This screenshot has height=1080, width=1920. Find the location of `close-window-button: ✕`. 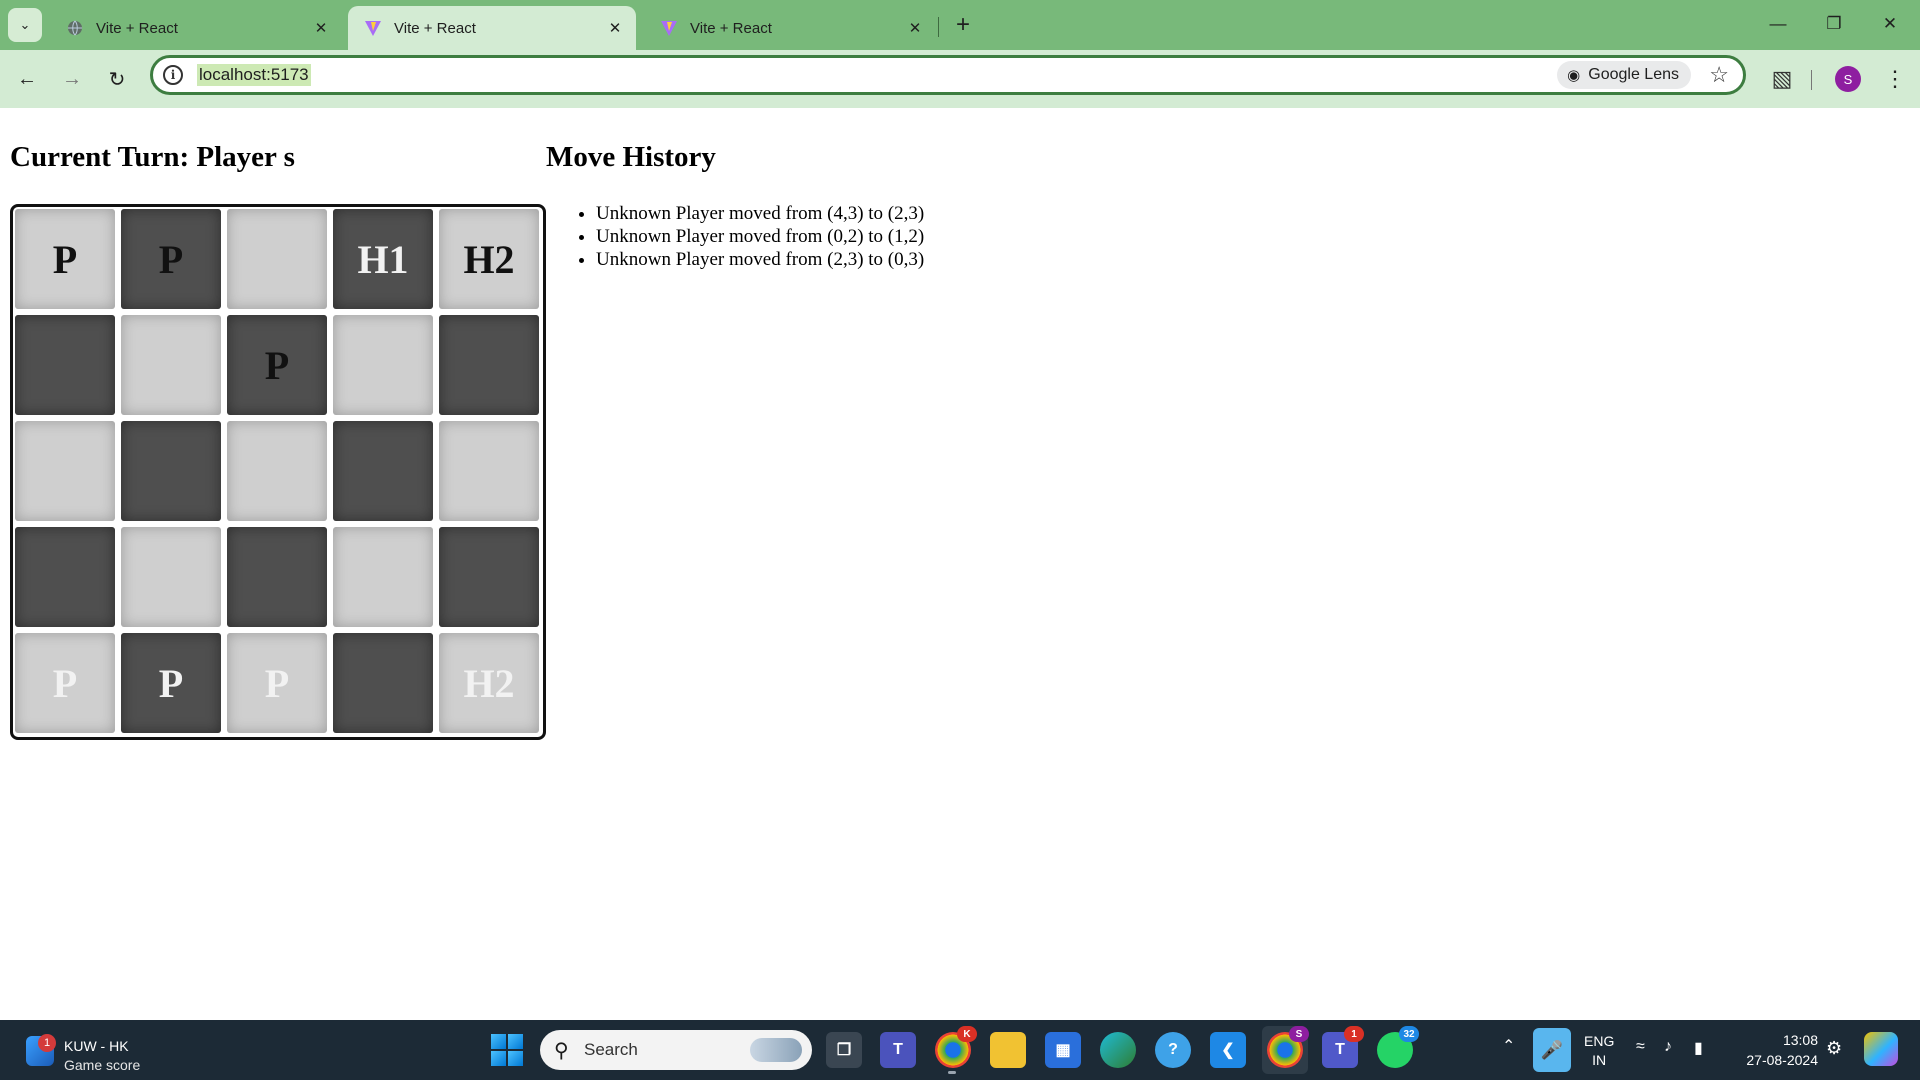

close-window-button: ✕ is located at coordinates (1890, 24).